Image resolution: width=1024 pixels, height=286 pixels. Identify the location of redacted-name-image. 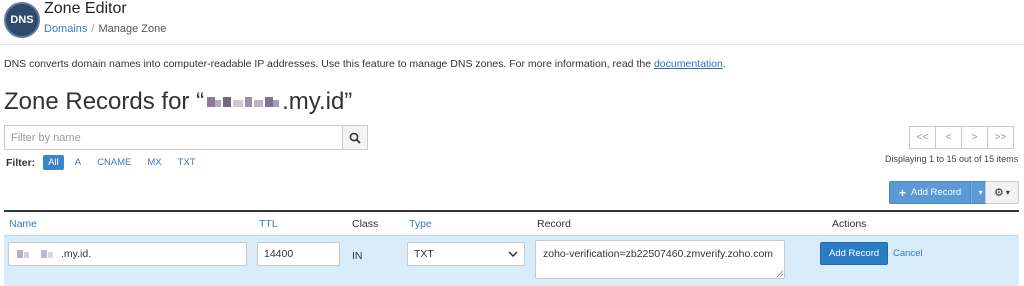
(35, 254).